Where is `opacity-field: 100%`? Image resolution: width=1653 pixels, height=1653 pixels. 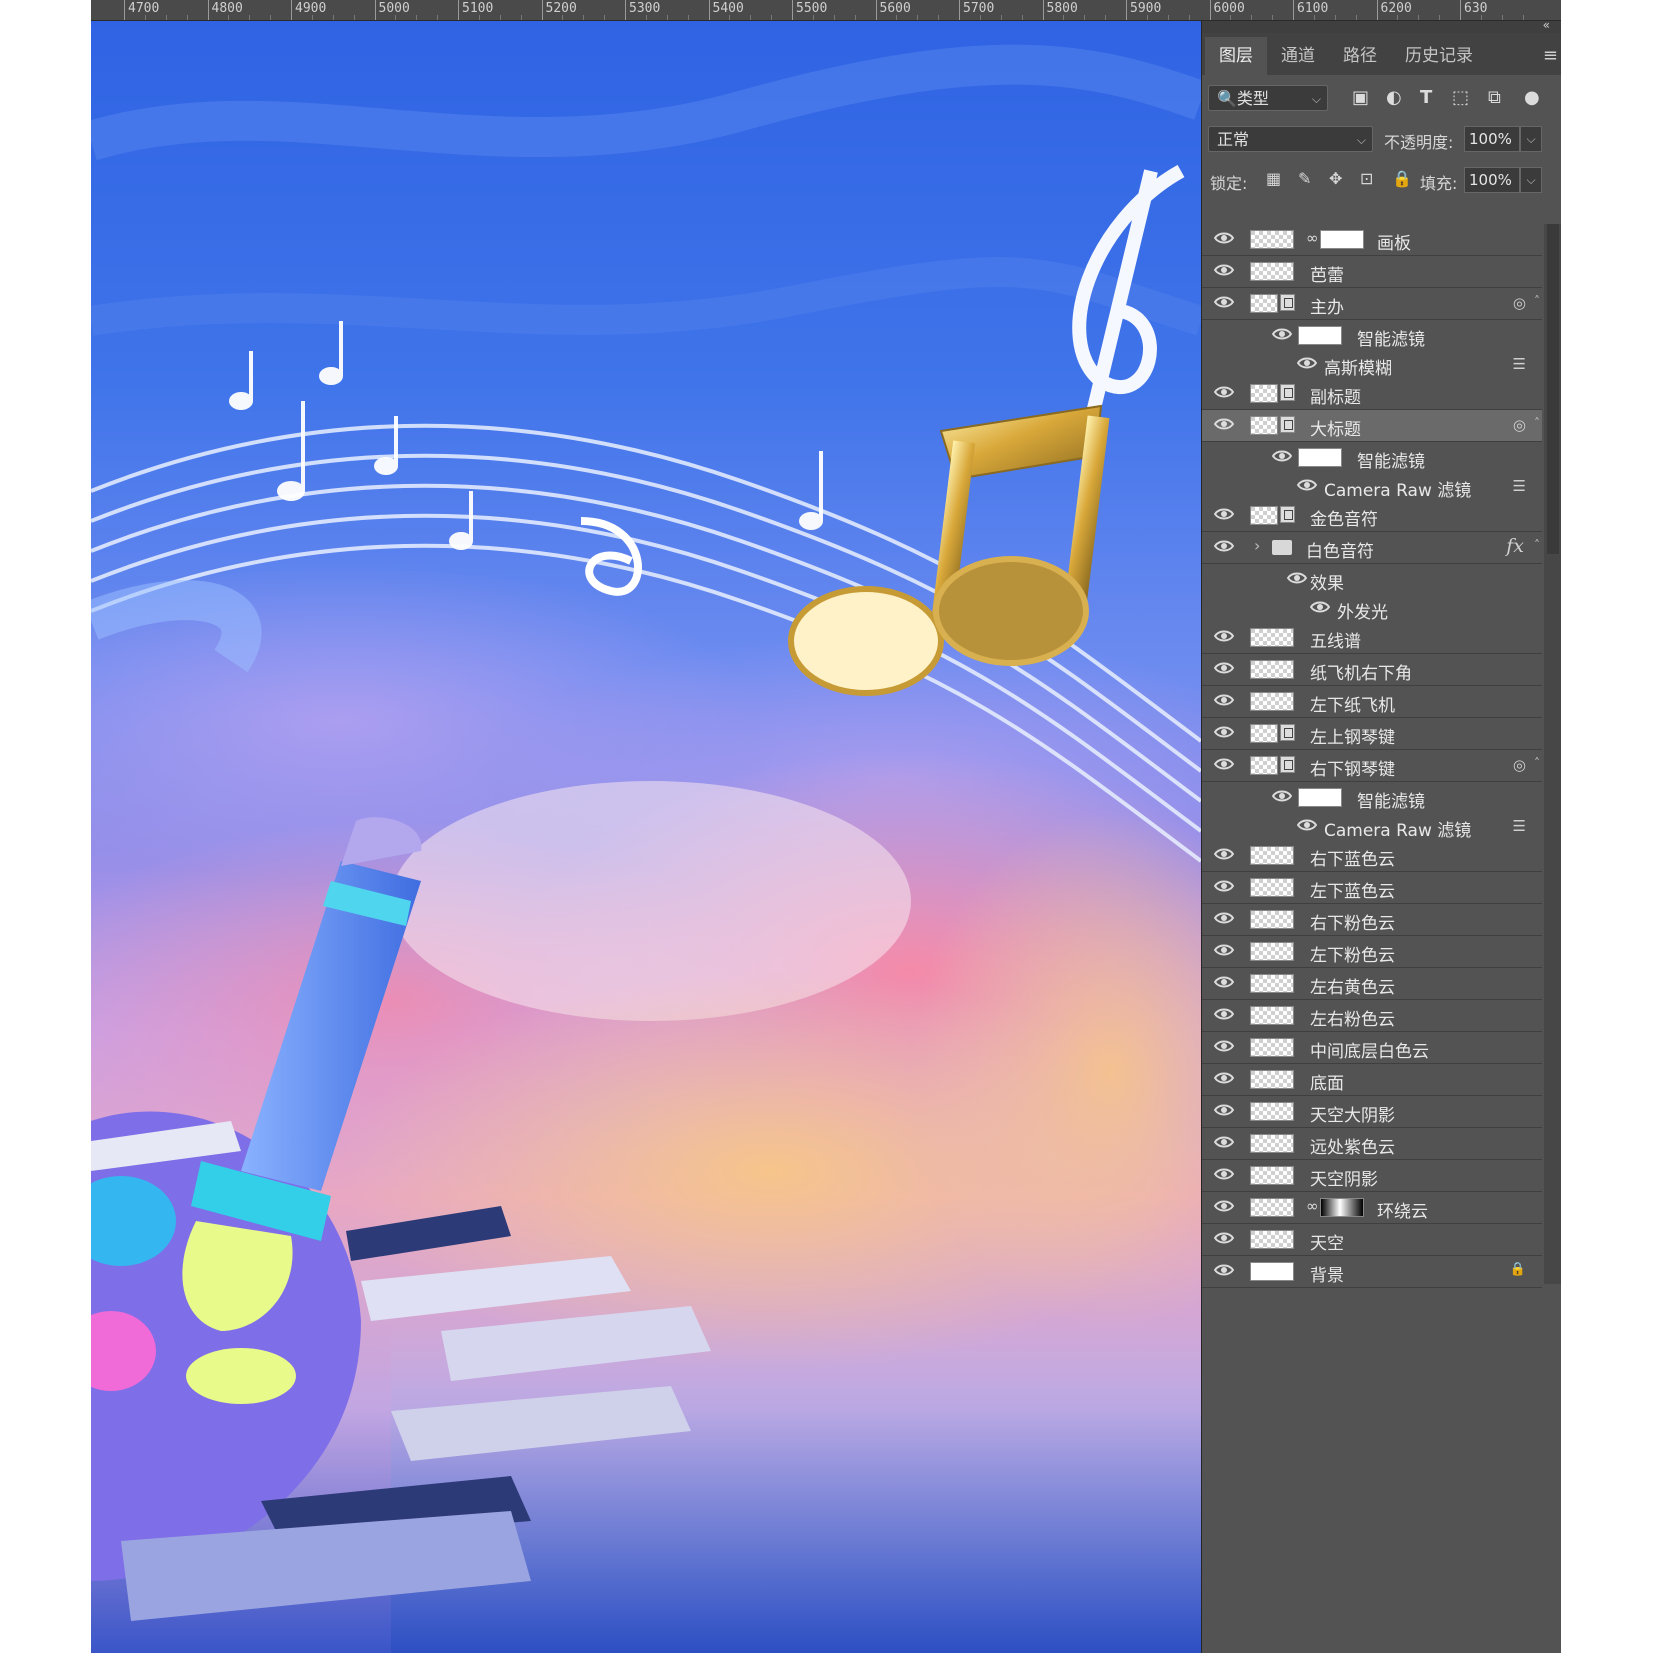 opacity-field: 100% is located at coordinates (1492, 139).